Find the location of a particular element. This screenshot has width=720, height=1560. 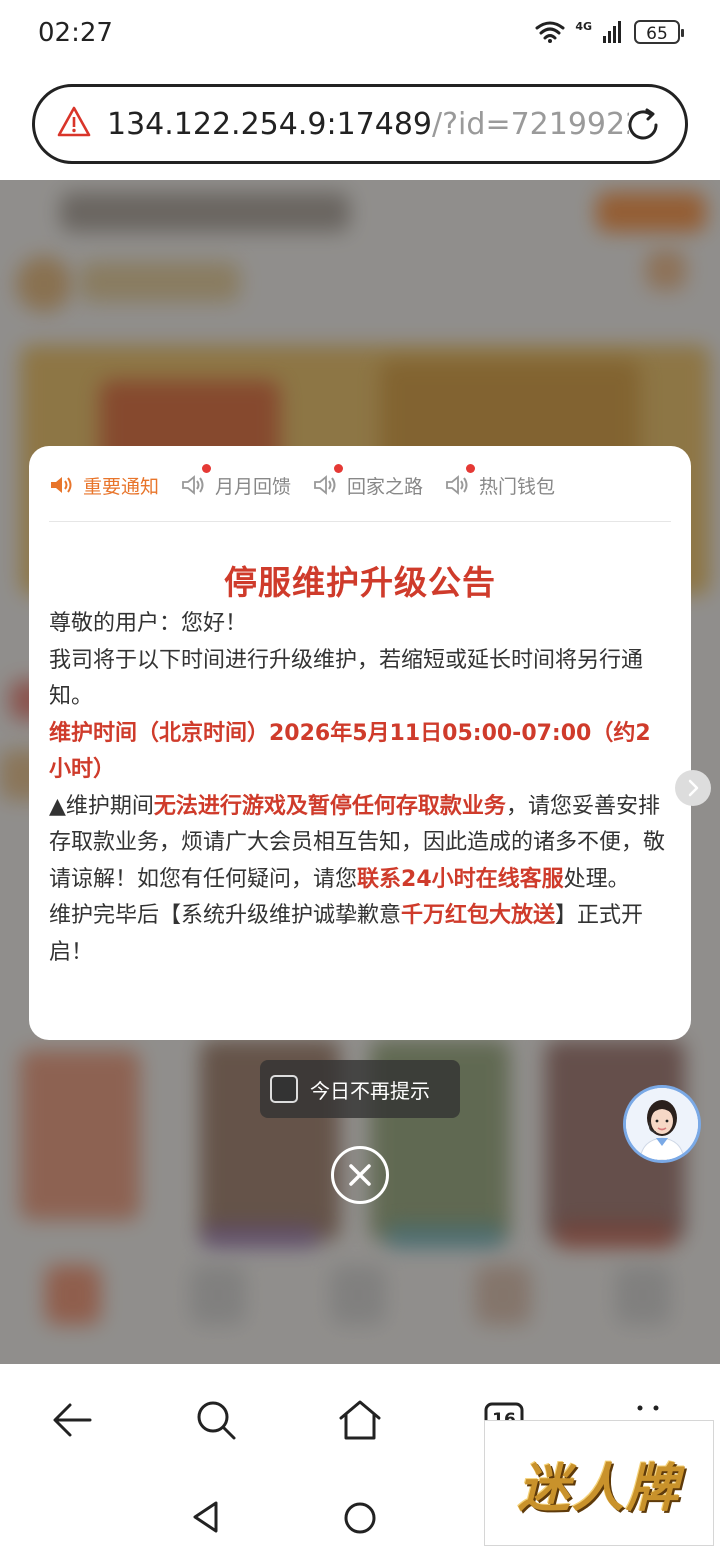

next-notice-button is located at coordinates (693, 788).